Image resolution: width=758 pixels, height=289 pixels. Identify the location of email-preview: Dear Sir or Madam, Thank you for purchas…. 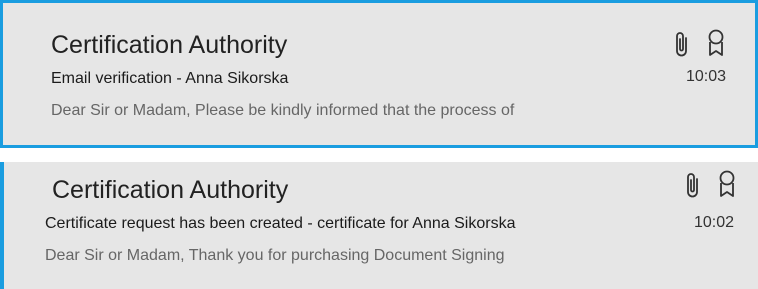
(275, 255).